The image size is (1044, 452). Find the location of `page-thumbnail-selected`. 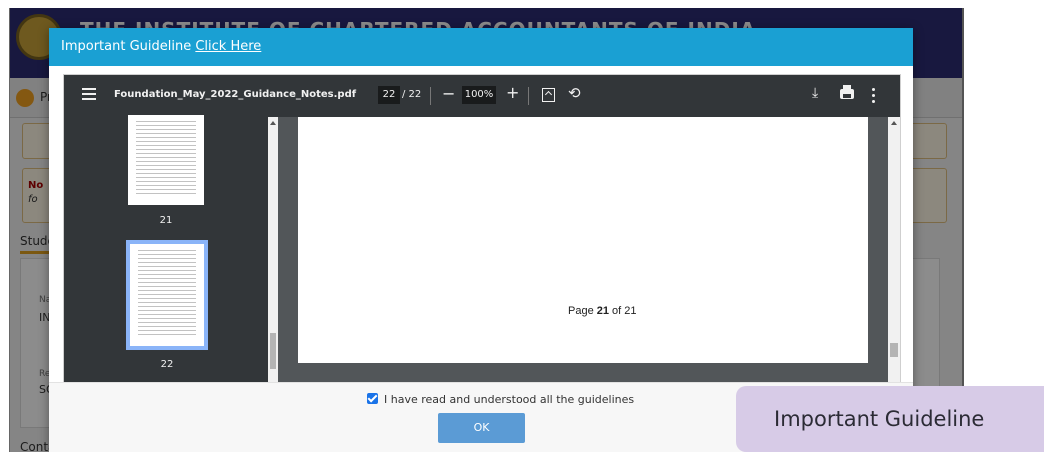

page-thumbnail-selected is located at coordinates (167, 295).